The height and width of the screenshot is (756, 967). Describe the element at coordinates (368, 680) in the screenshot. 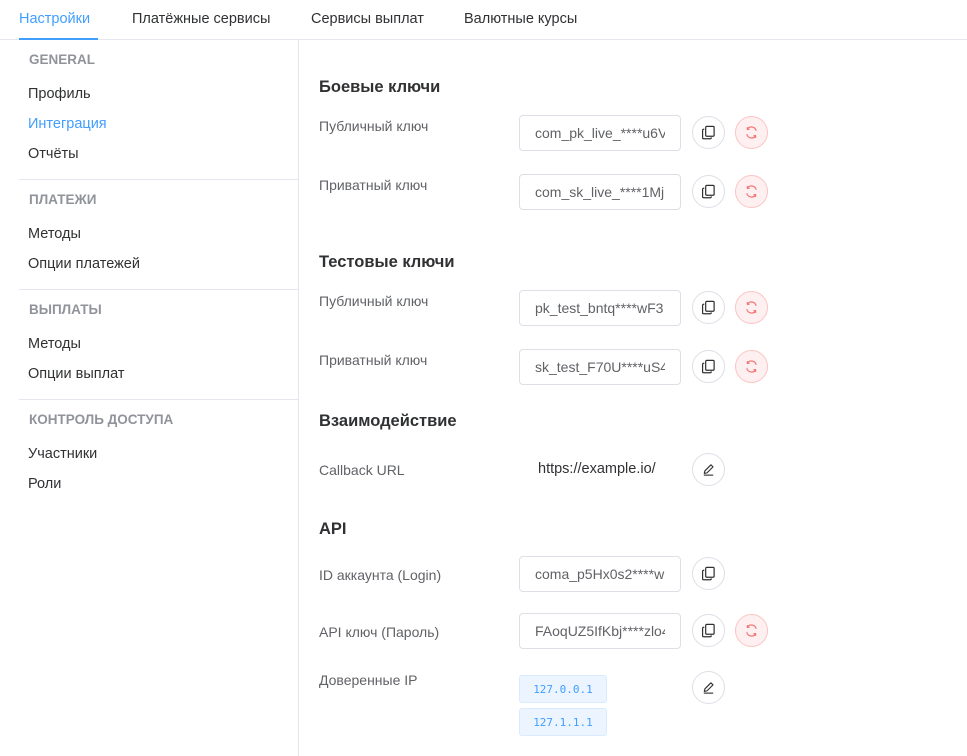

I see `trusted-ip-label: Доверенные IP` at that location.